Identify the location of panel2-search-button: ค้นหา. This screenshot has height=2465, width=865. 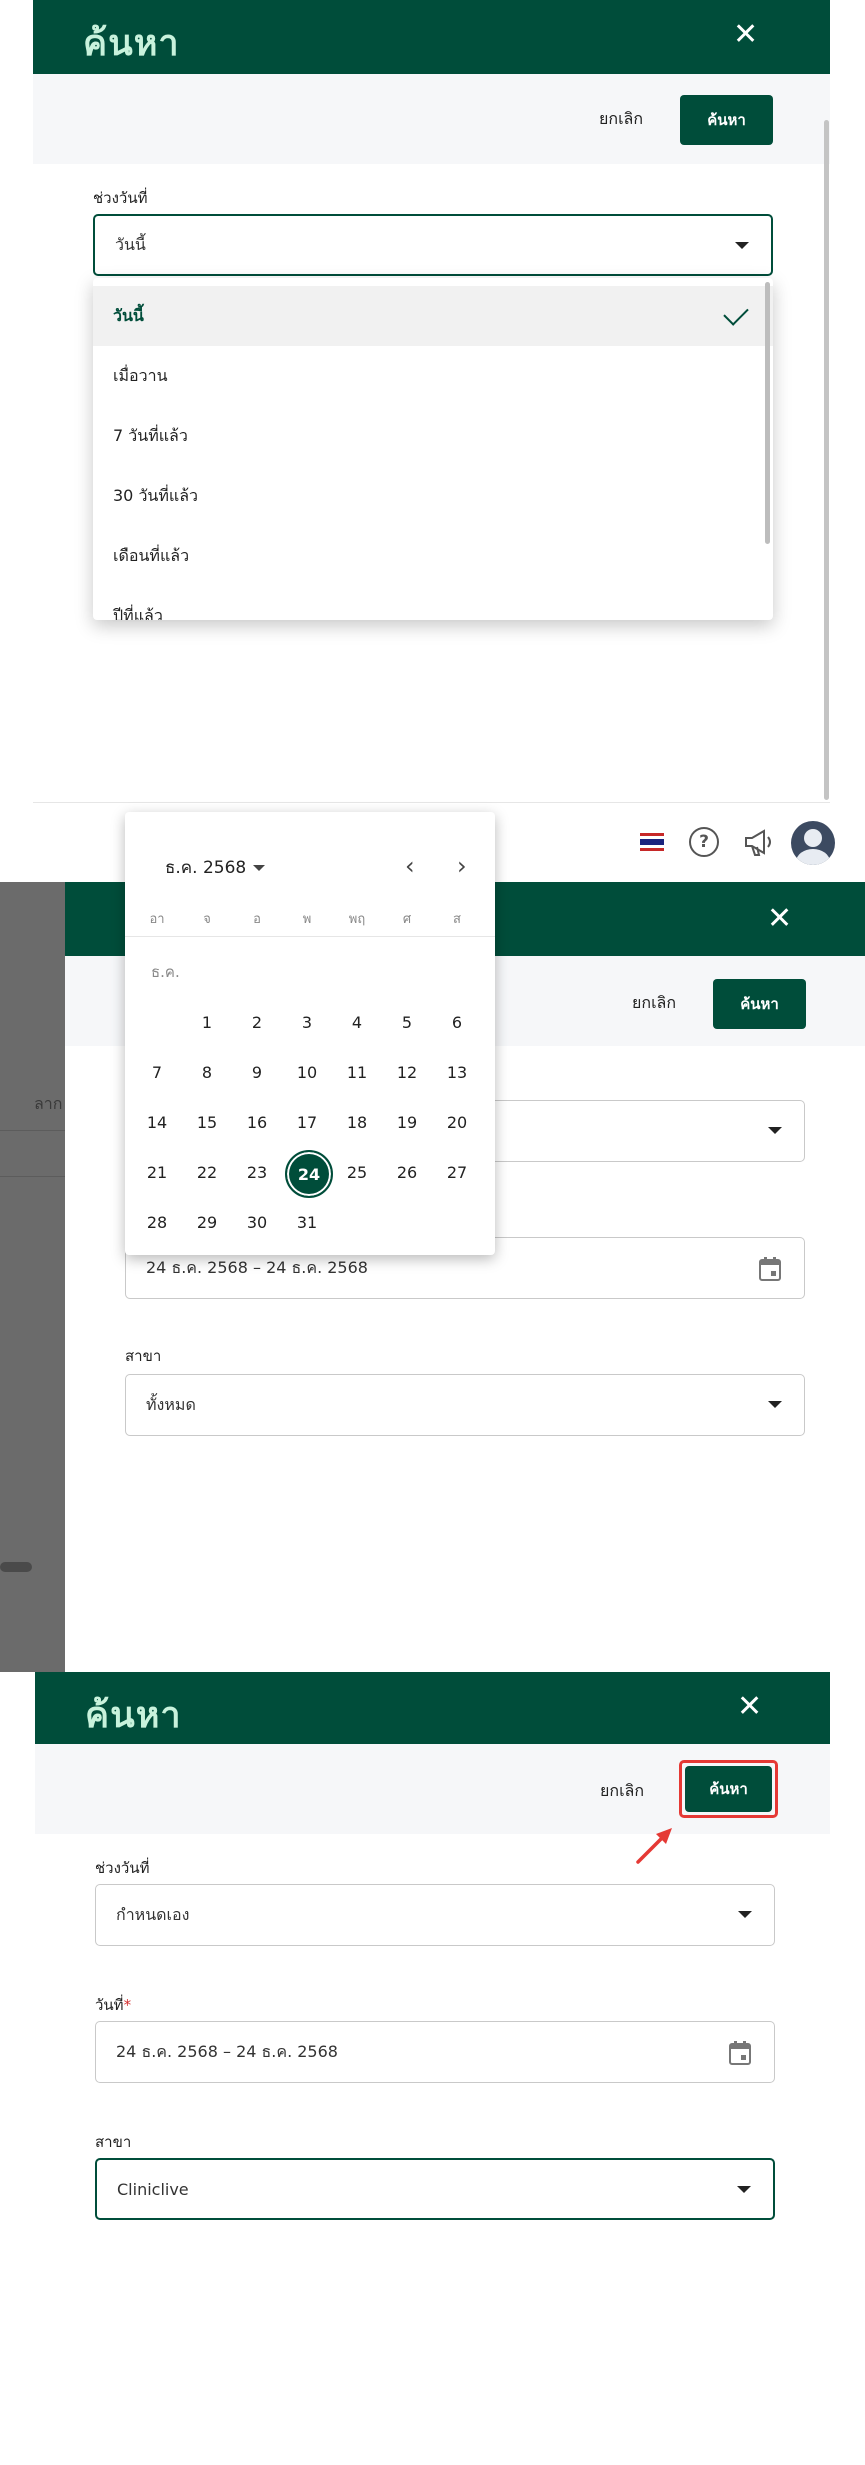
(759, 1004).